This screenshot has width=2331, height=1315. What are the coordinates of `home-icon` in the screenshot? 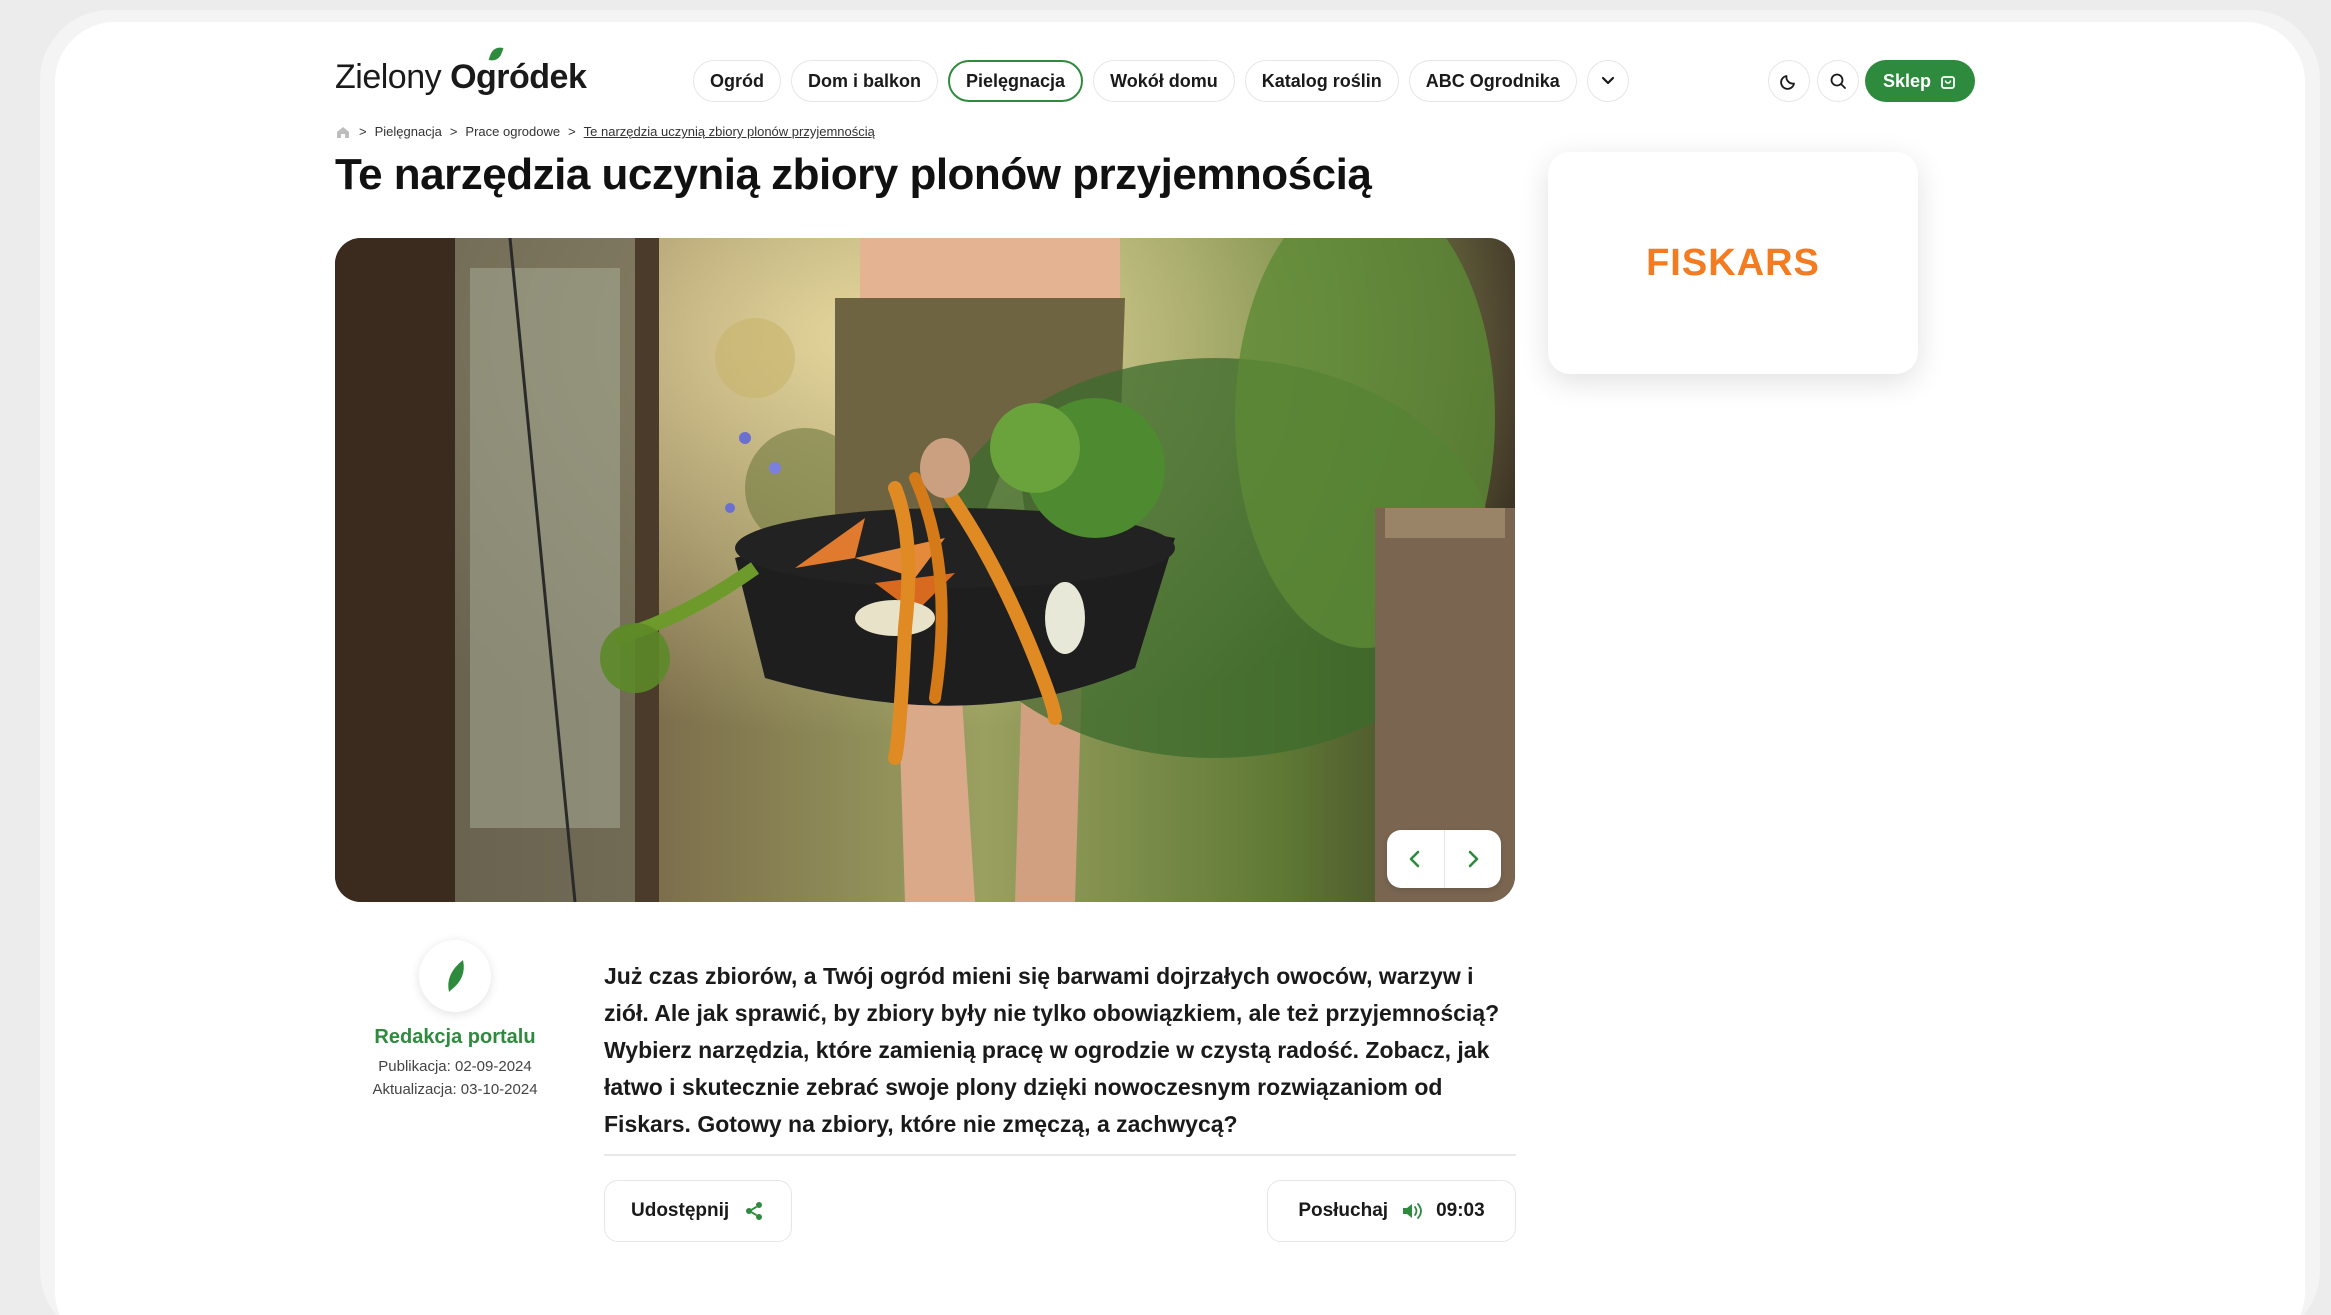 It's located at (343, 132).